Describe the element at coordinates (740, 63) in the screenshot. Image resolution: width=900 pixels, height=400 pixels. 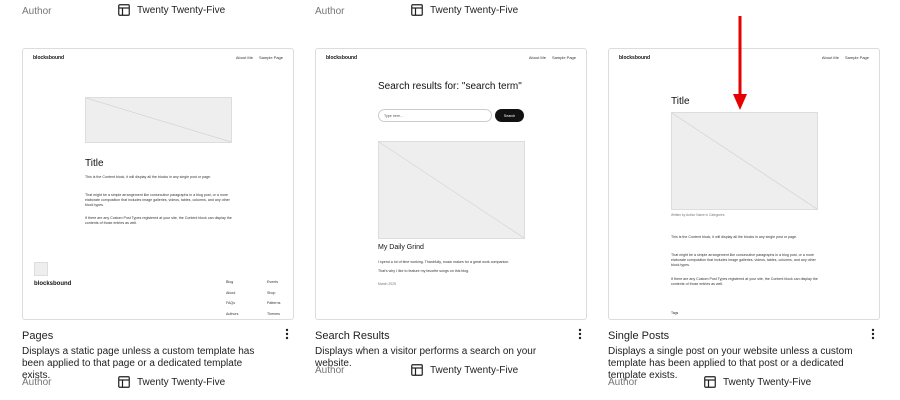
I see `annotation-arrow-icon` at that location.